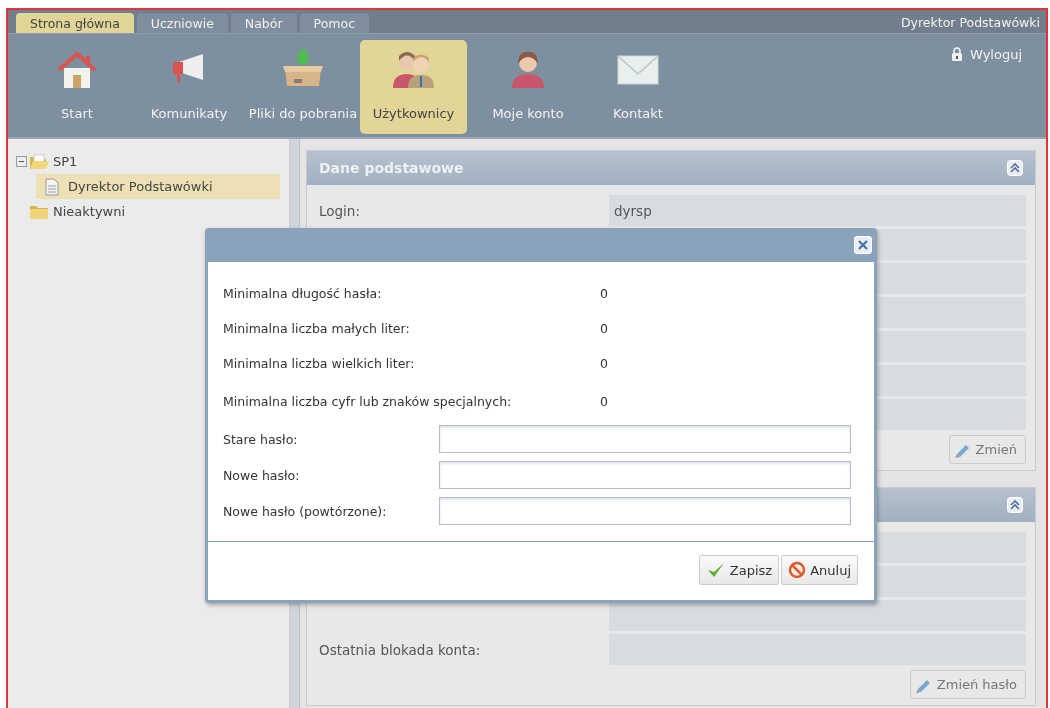 This screenshot has height=708, width=1050. I want to click on logout-link: Wyloguj, so click(998, 48).